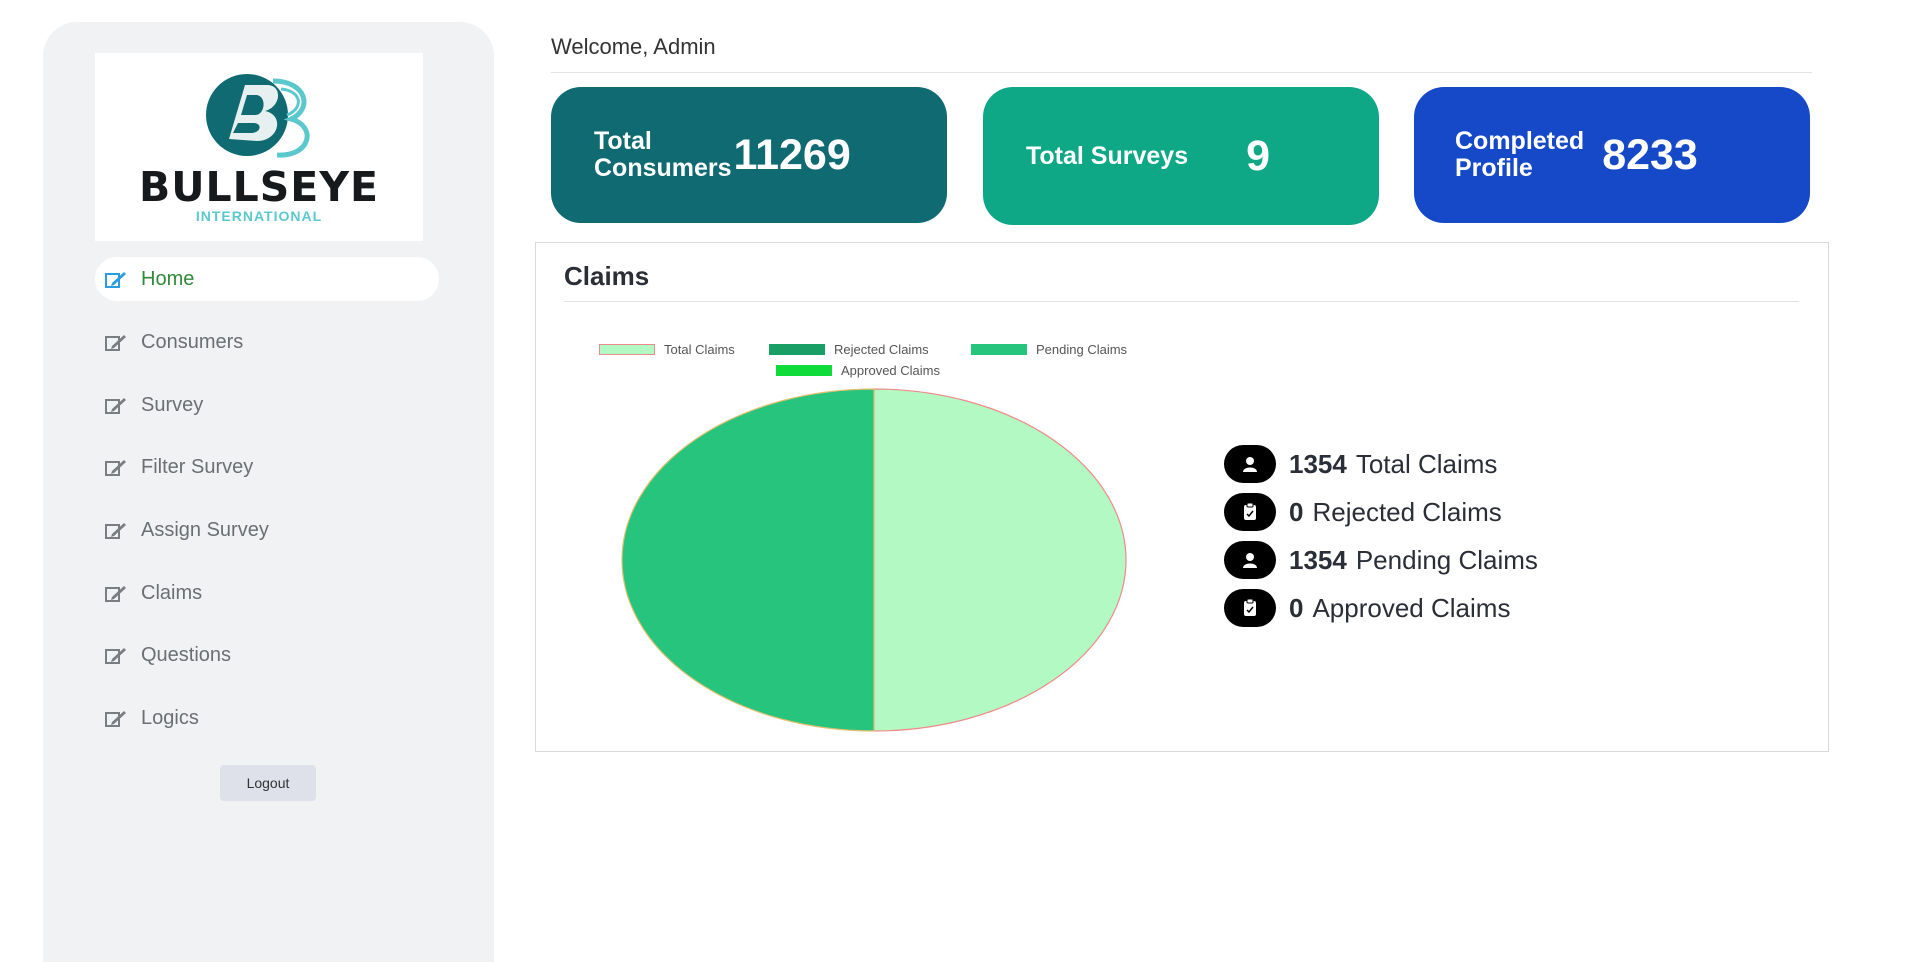 This screenshot has width=1918, height=962. What do you see at coordinates (881, 349) in the screenshot?
I see `legend-label: Rejected Claims` at bounding box center [881, 349].